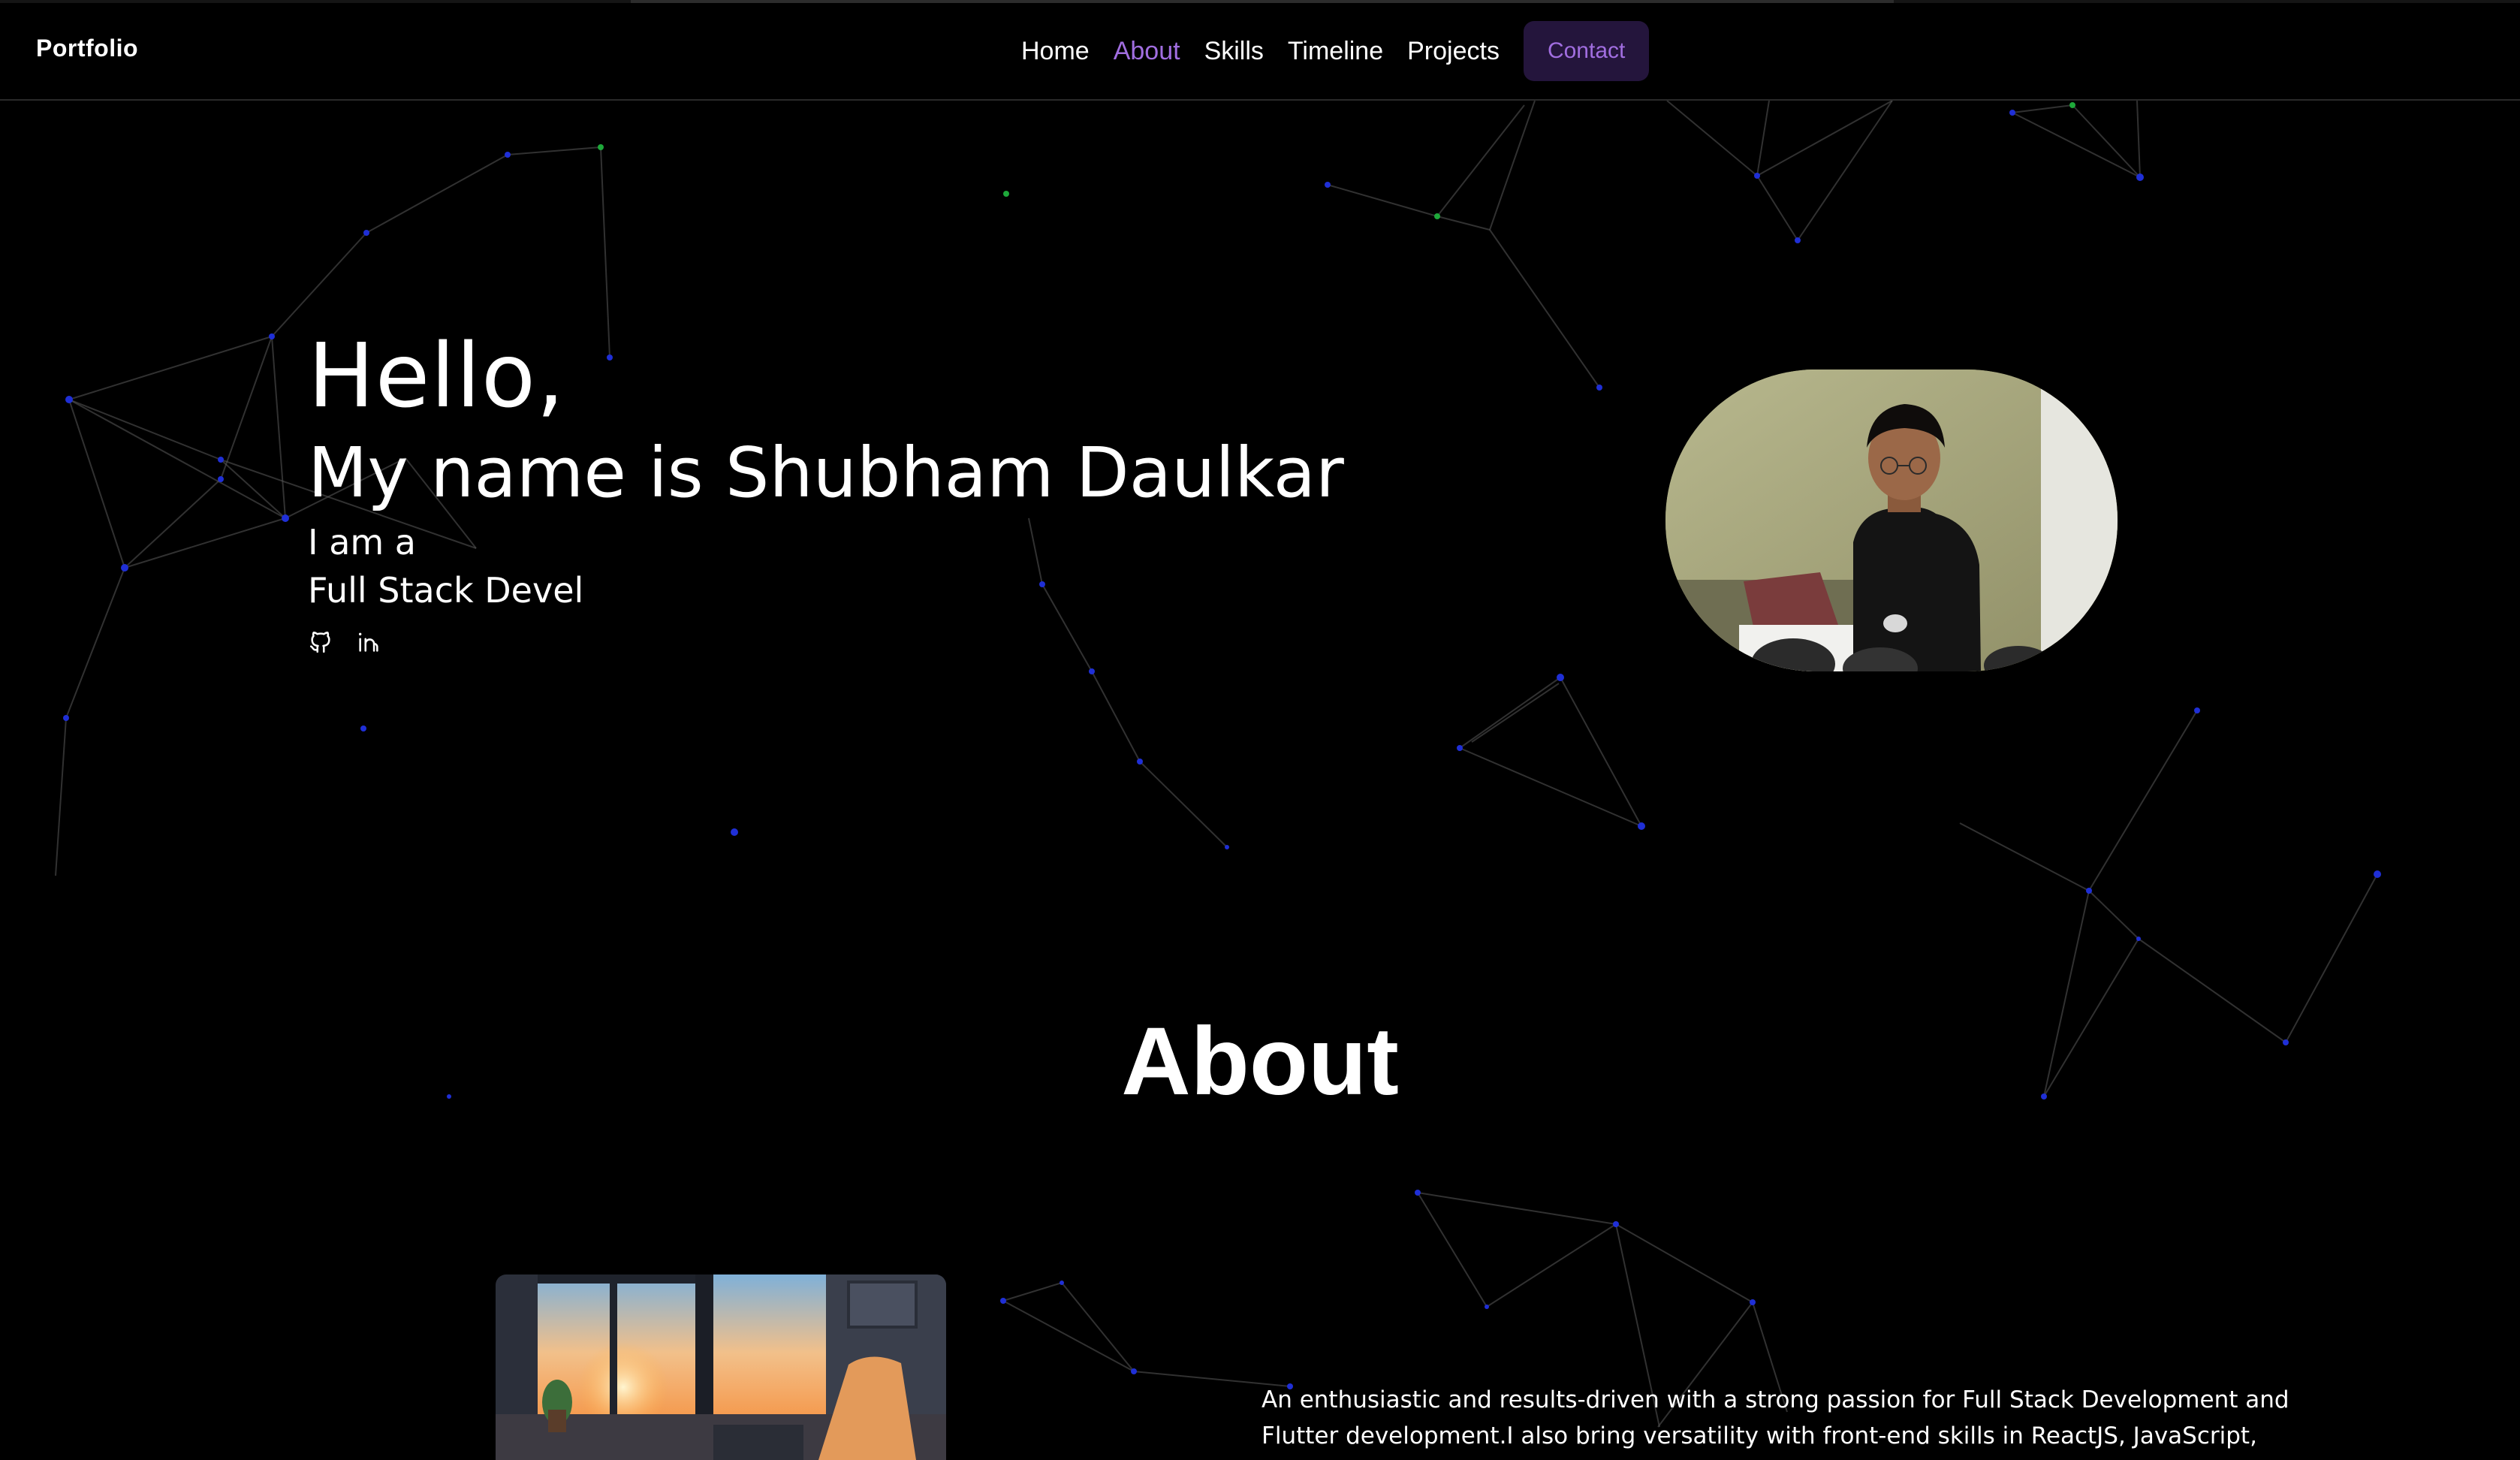 This screenshot has height=1460, width=2520. I want to click on linkedin-icon, so click(368, 642).